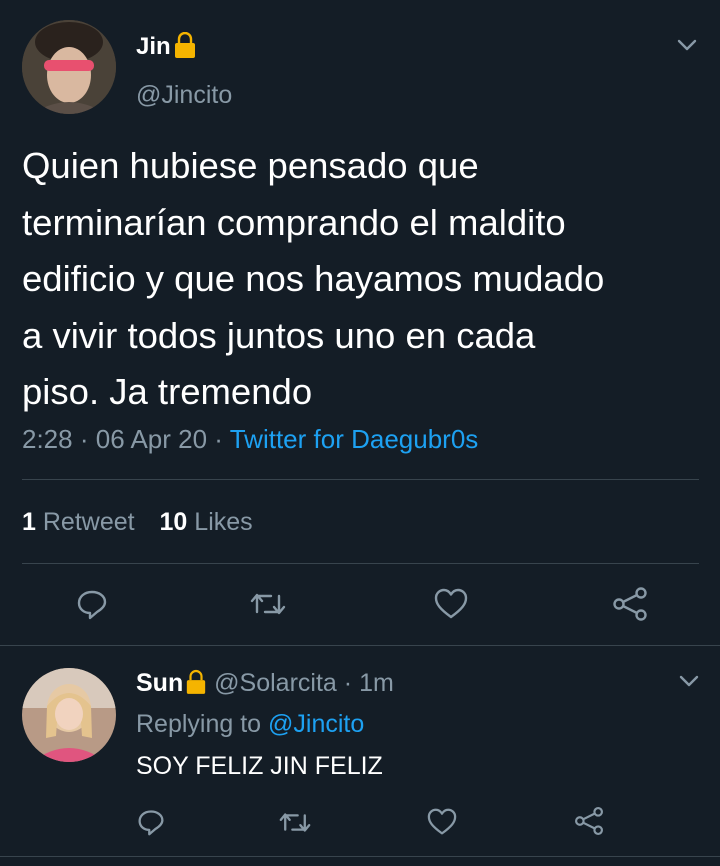  What do you see at coordinates (159, 683) in the screenshot?
I see `reply-author-name: Sun` at bounding box center [159, 683].